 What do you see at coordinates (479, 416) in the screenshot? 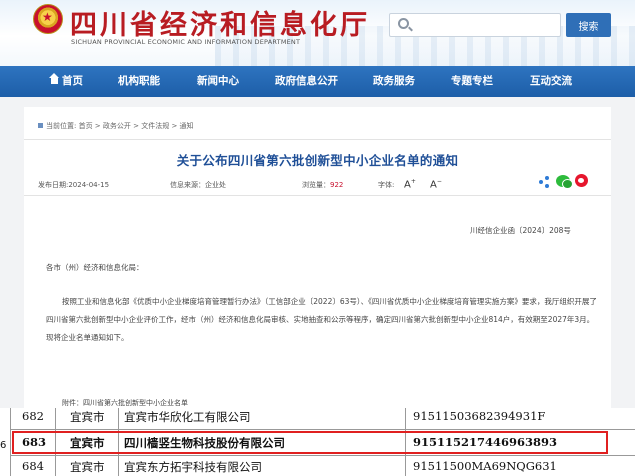
I see `table-row-code: 91511503682394931F` at bounding box center [479, 416].